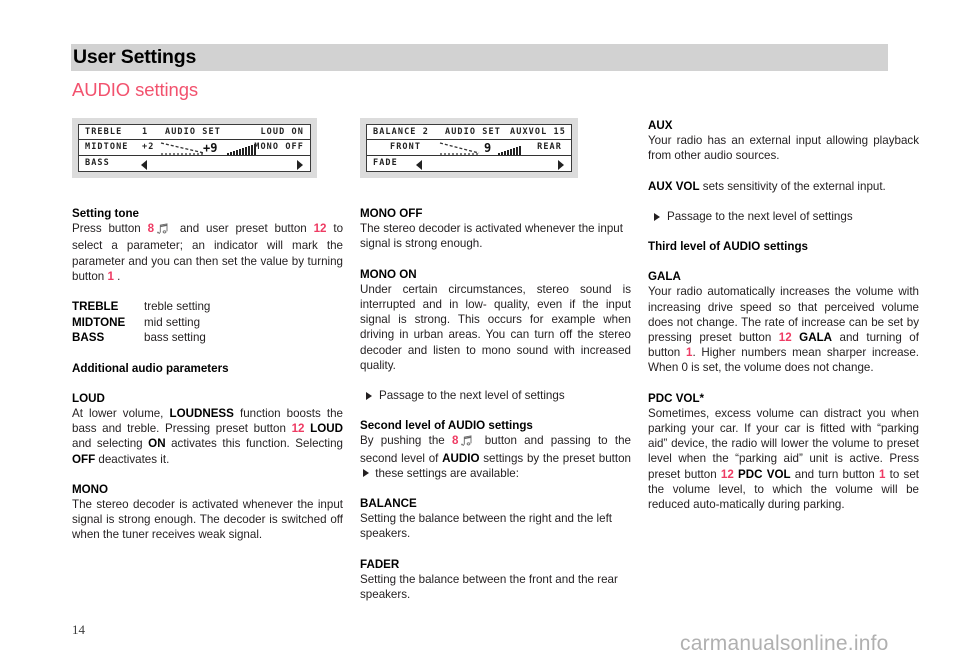 The width and height of the screenshot is (960, 672). Describe the element at coordinates (241, 149) in the screenshot. I see `lcd1-level-bargraph` at that location.